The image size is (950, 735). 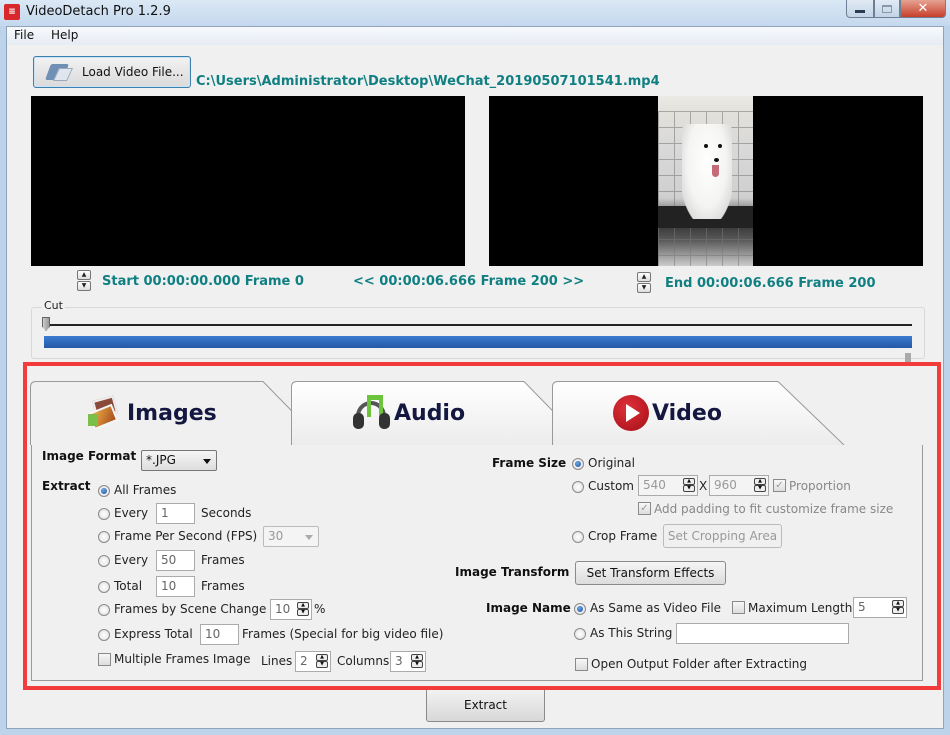 I want to click on cut-label: Cut, so click(x=53, y=305).